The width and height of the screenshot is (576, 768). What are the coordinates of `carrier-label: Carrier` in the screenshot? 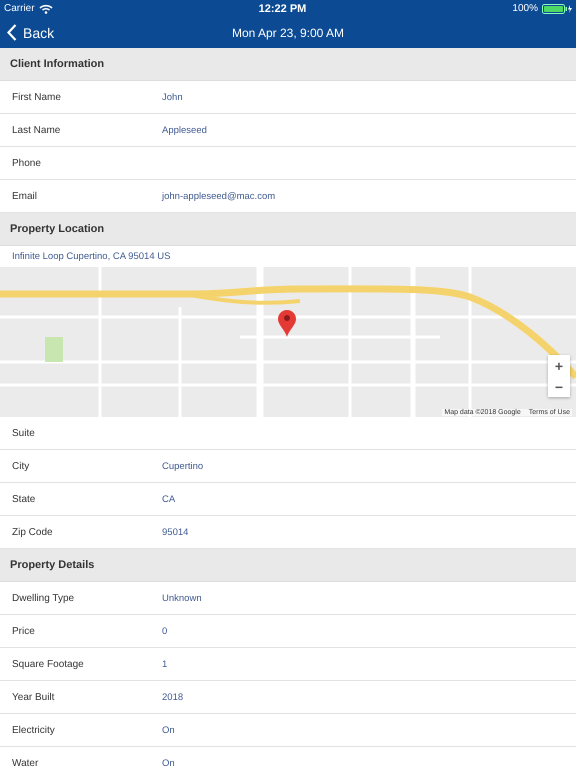 It's located at (19, 8).